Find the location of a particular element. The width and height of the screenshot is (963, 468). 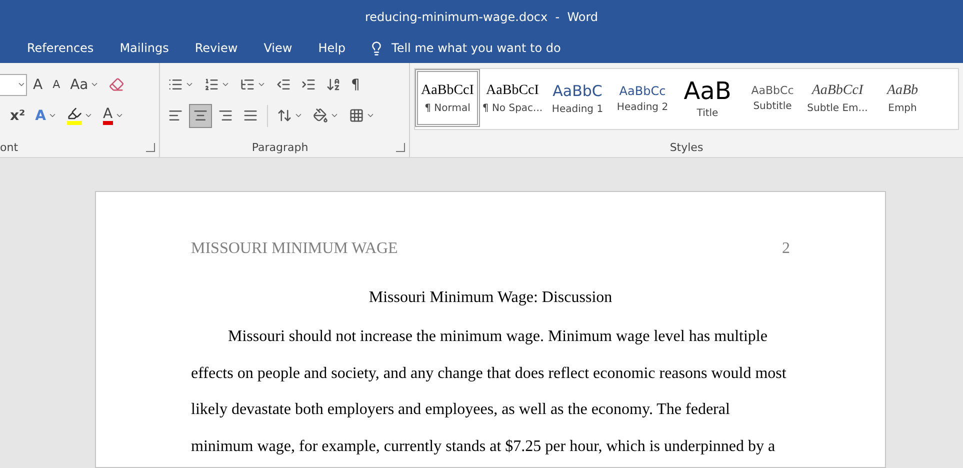

shading-icon is located at coordinates (320, 115).